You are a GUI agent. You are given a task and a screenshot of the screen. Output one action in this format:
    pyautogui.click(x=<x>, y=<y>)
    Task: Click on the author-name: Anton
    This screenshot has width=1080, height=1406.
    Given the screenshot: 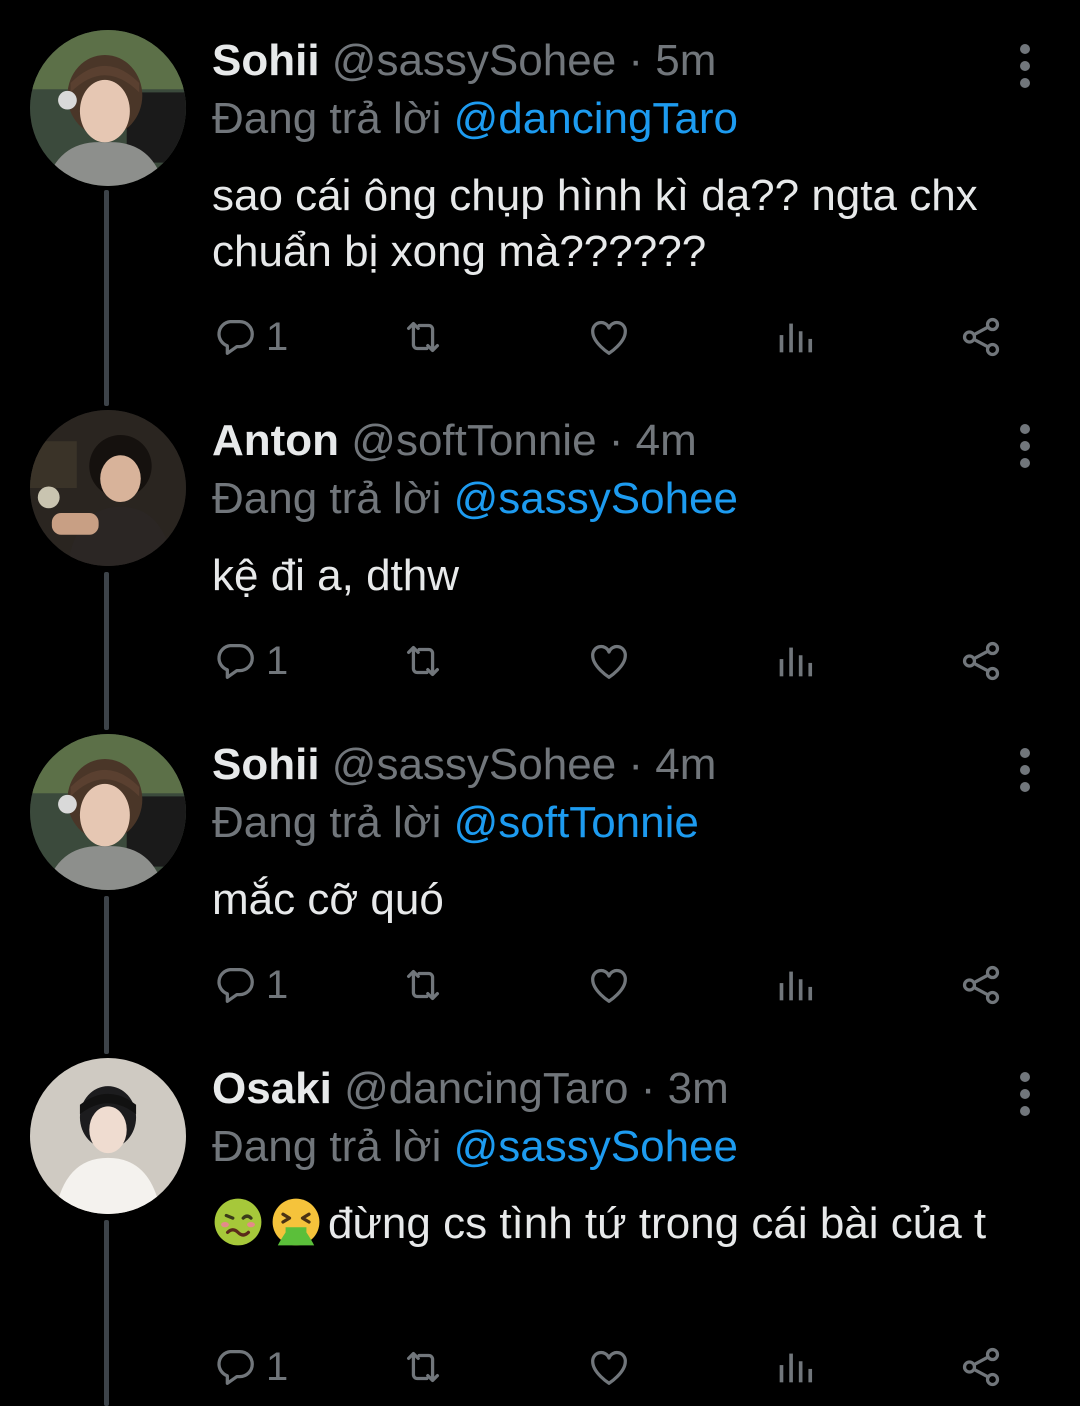 What is the action you would take?
    pyautogui.click(x=275, y=440)
    